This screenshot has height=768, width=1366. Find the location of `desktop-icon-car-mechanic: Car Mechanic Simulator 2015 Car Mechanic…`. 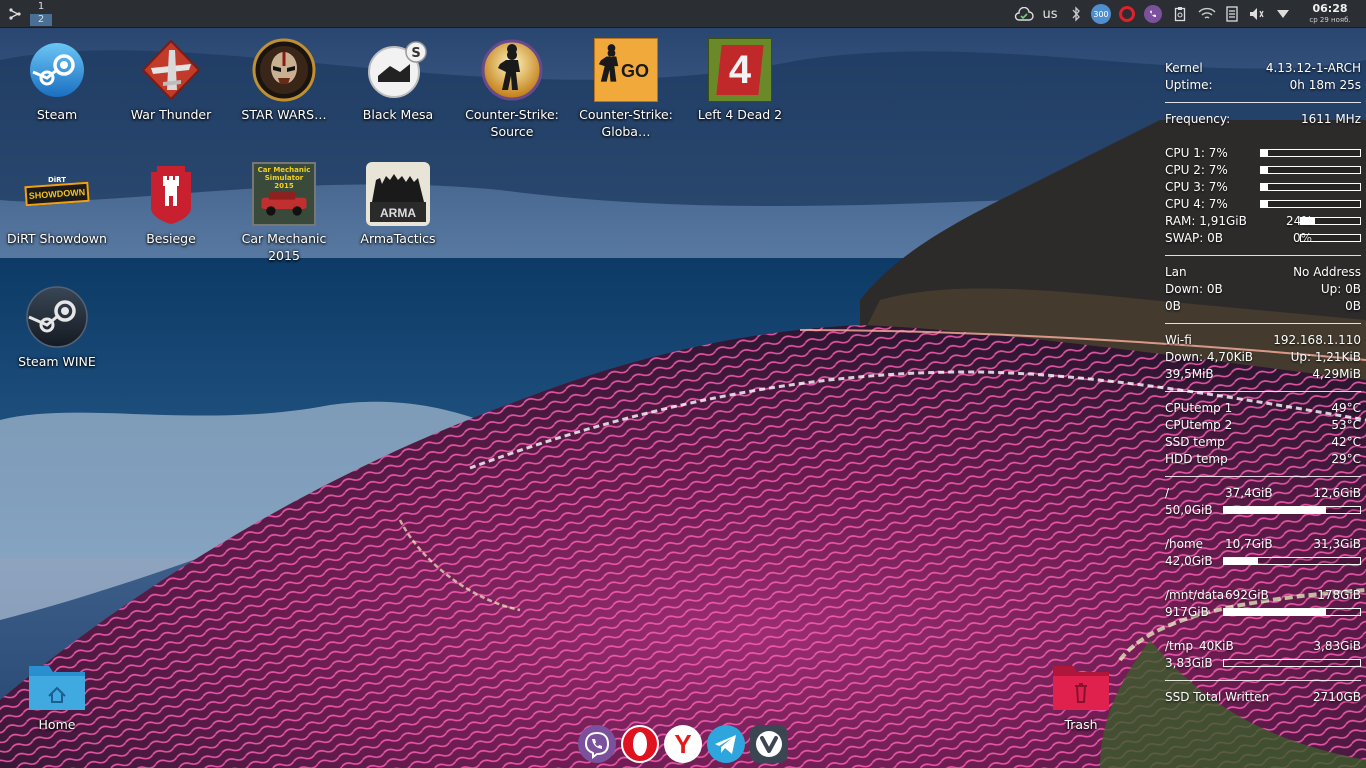

desktop-icon-car-mechanic: Car Mechanic Simulator 2015 Car Mechanic… is located at coordinates (284, 213).